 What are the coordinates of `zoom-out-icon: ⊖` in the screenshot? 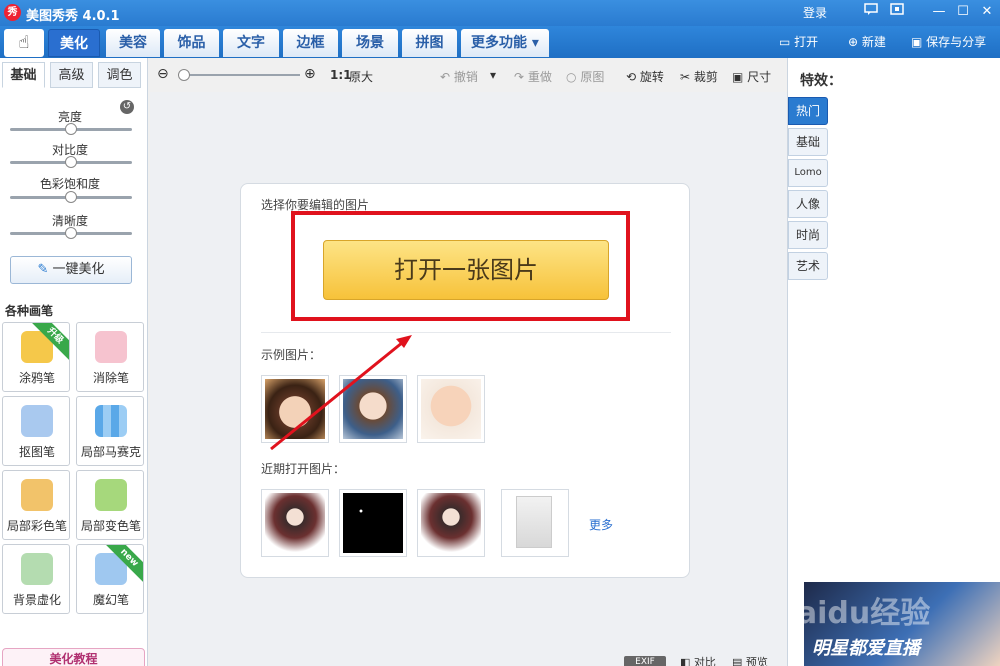 It's located at (163, 74).